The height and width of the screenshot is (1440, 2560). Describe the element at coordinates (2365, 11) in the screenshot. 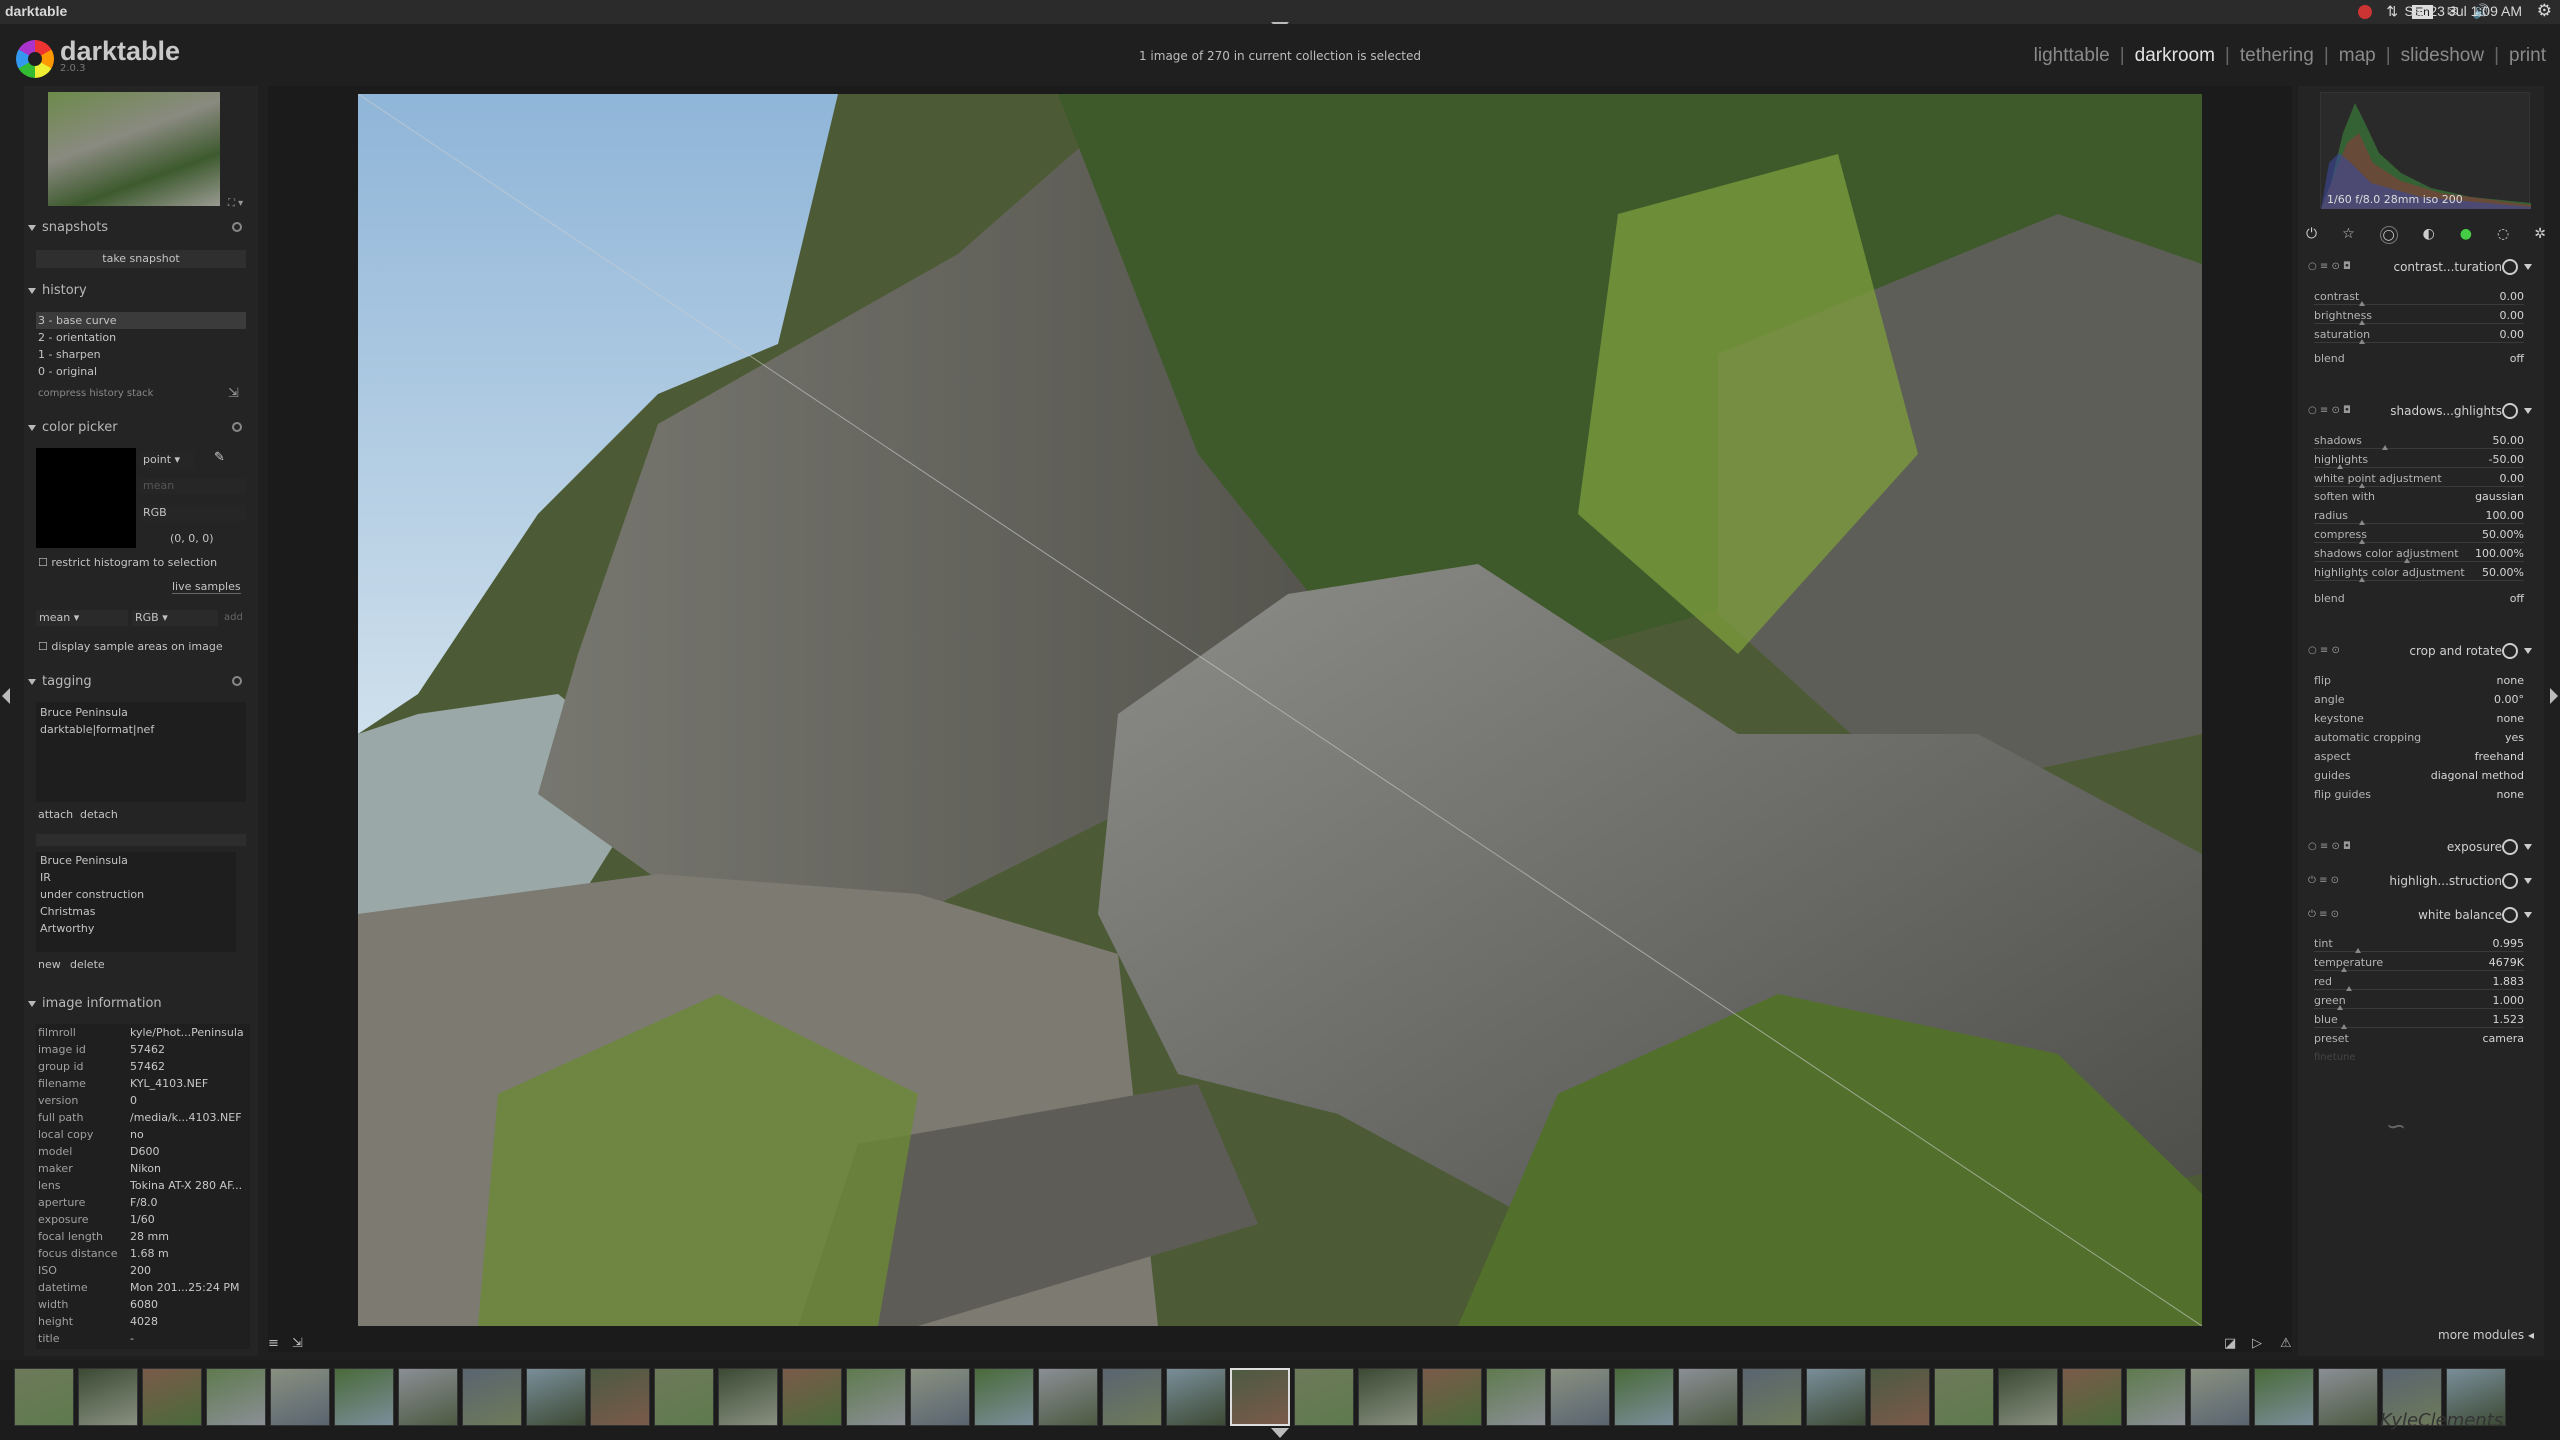

I see `record-icon` at that location.